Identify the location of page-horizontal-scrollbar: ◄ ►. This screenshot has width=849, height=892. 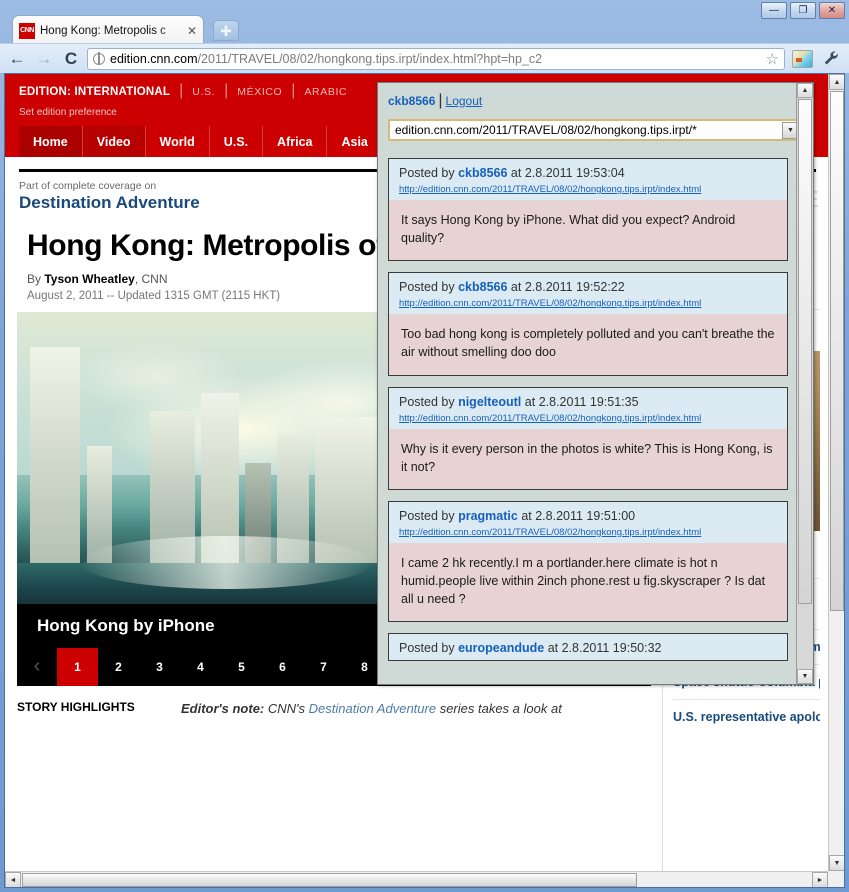
(416, 879).